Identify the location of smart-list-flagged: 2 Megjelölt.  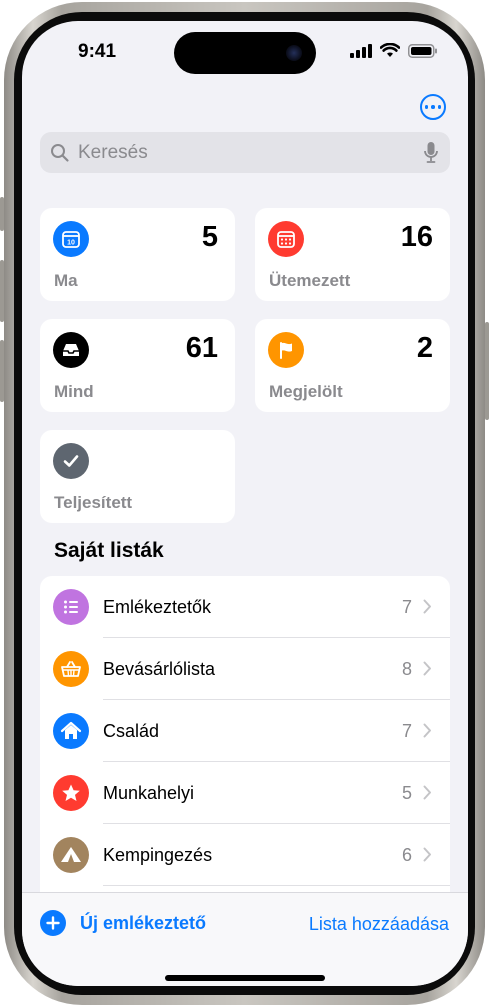
(352, 365).